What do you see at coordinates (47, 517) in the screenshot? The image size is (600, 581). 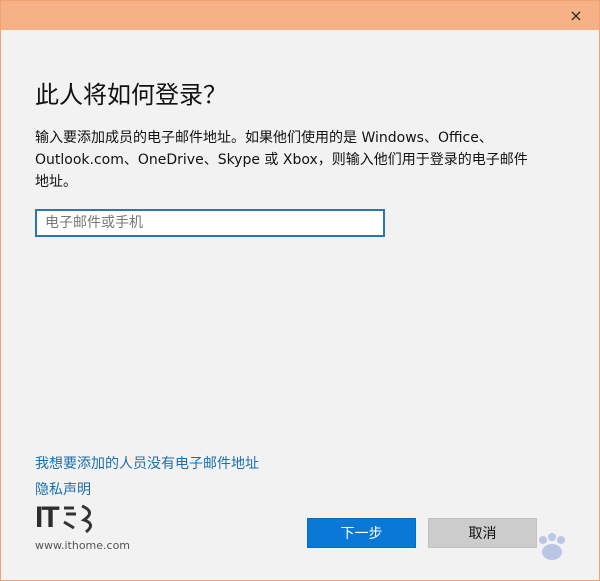 I see `logo-text: IT` at bounding box center [47, 517].